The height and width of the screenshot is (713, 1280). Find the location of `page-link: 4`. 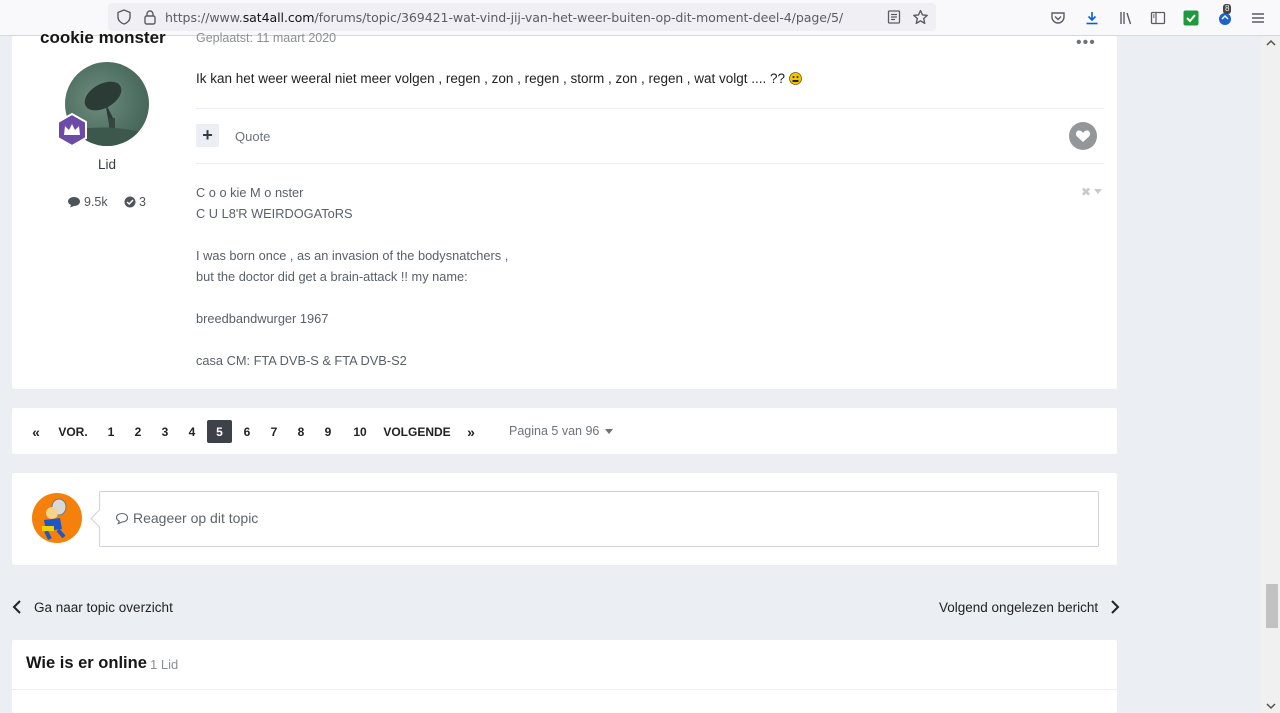

page-link: 4 is located at coordinates (192, 431).